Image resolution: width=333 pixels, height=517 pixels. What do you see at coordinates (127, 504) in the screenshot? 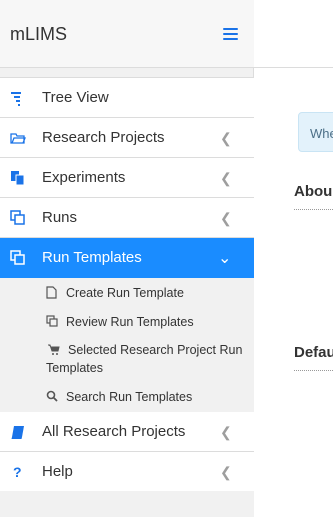
I see `sidebar-footer` at bounding box center [127, 504].